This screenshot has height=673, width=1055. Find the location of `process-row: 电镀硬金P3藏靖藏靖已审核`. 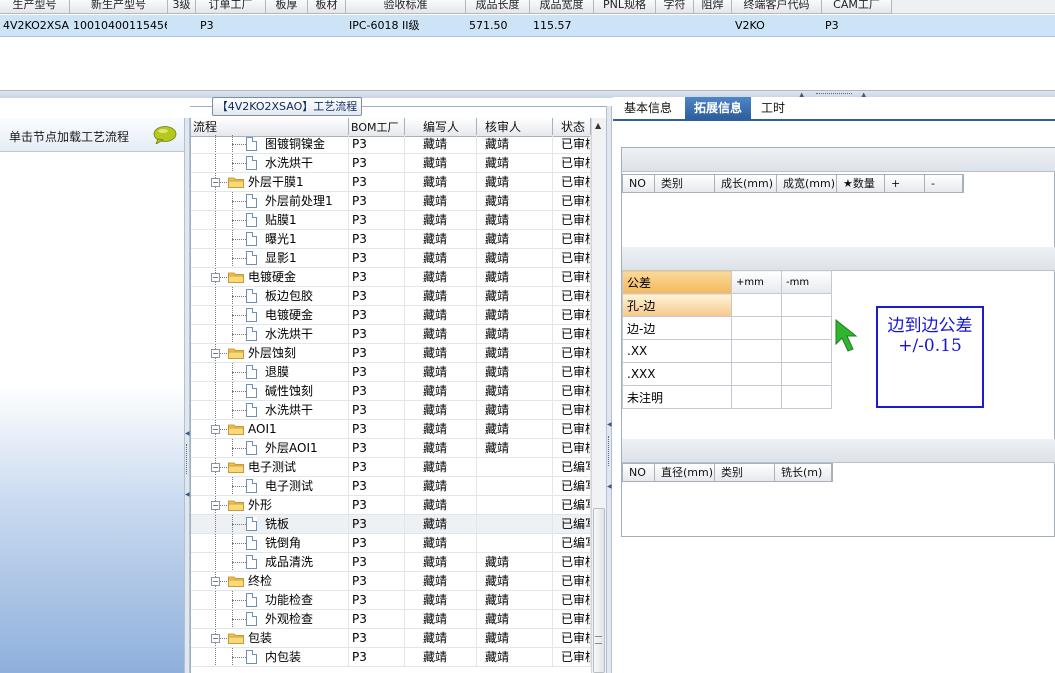

process-row: 电镀硬金P3藏靖藏靖已审核 is located at coordinates (391, 315).